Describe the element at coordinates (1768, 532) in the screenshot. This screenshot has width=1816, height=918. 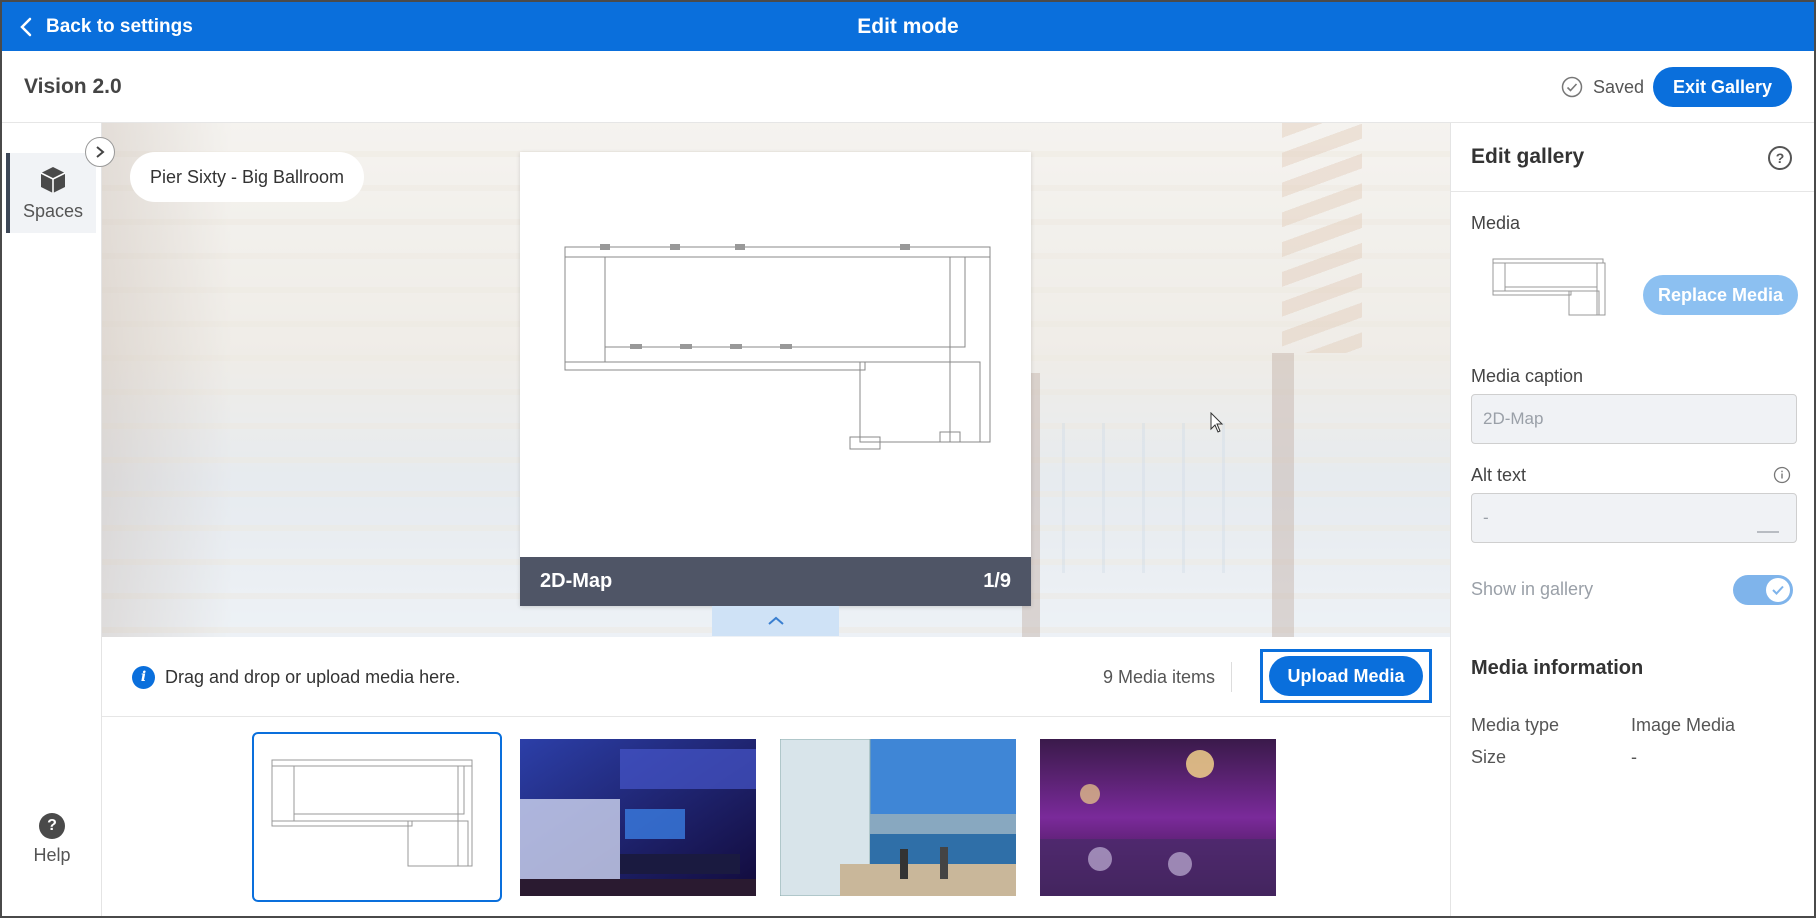
I see `resize-handle` at that location.